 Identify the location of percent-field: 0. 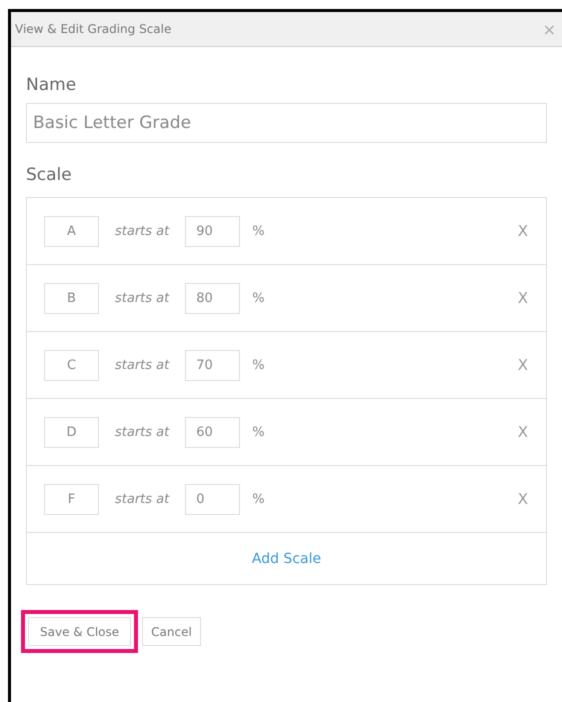
(212, 499).